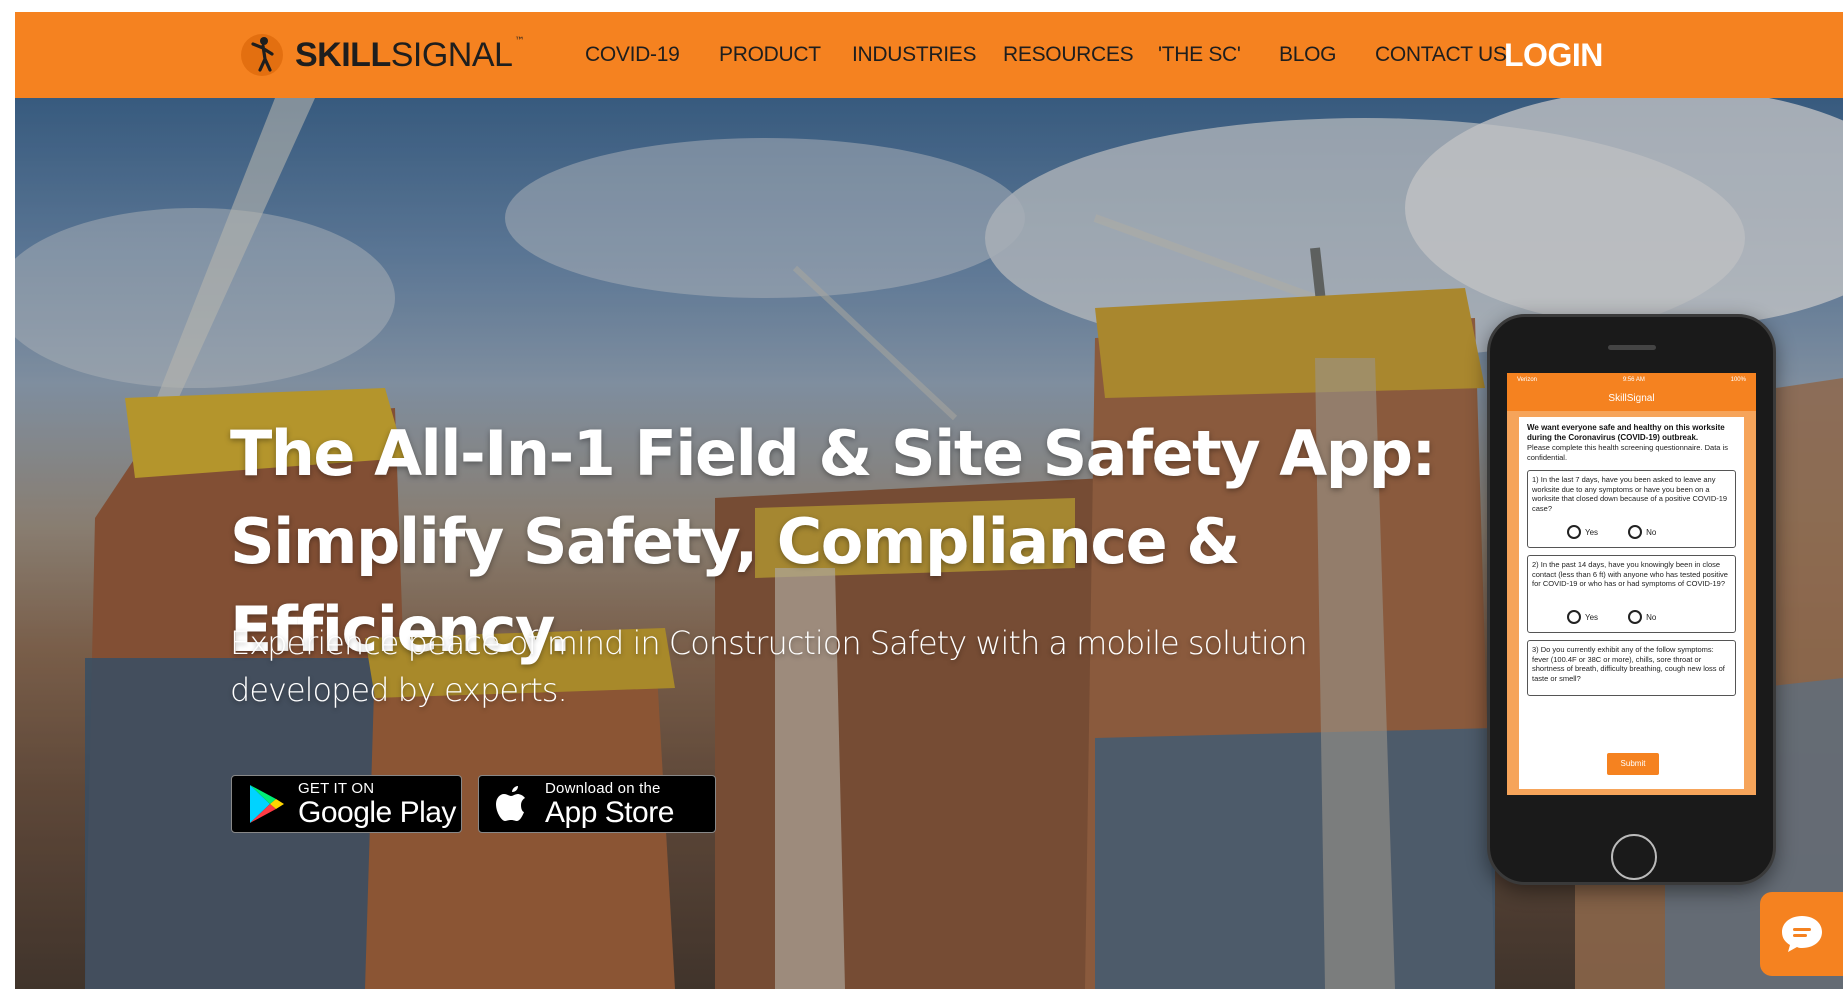 This screenshot has height=989, width=1843. I want to click on nav-item-blog: BLOG, so click(1307, 55).